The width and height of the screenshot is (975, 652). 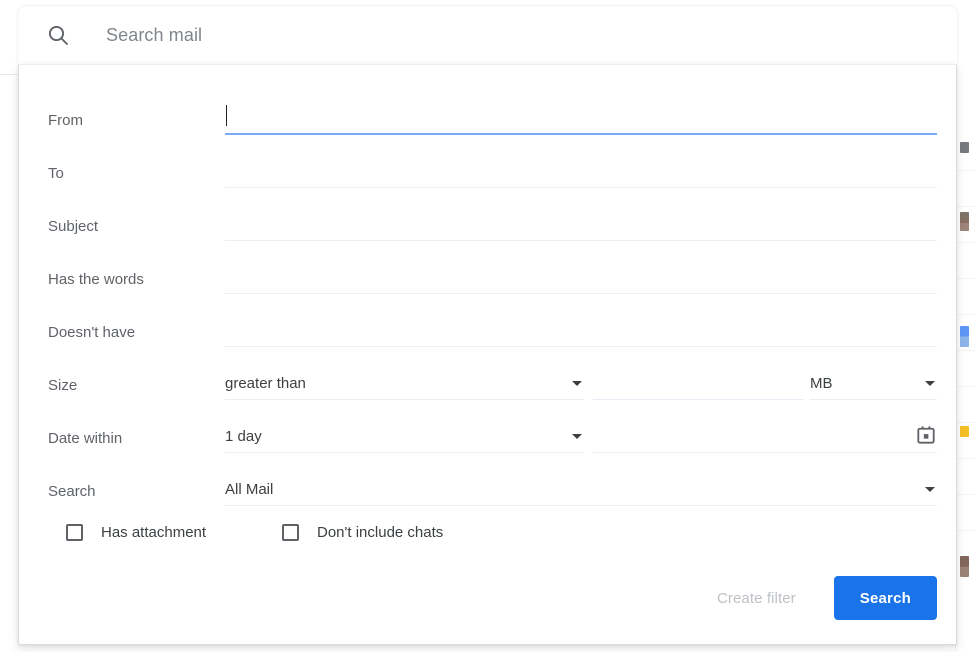 What do you see at coordinates (492, 598) in the screenshot?
I see `dialog-footer: Create filter Search` at bounding box center [492, 598].